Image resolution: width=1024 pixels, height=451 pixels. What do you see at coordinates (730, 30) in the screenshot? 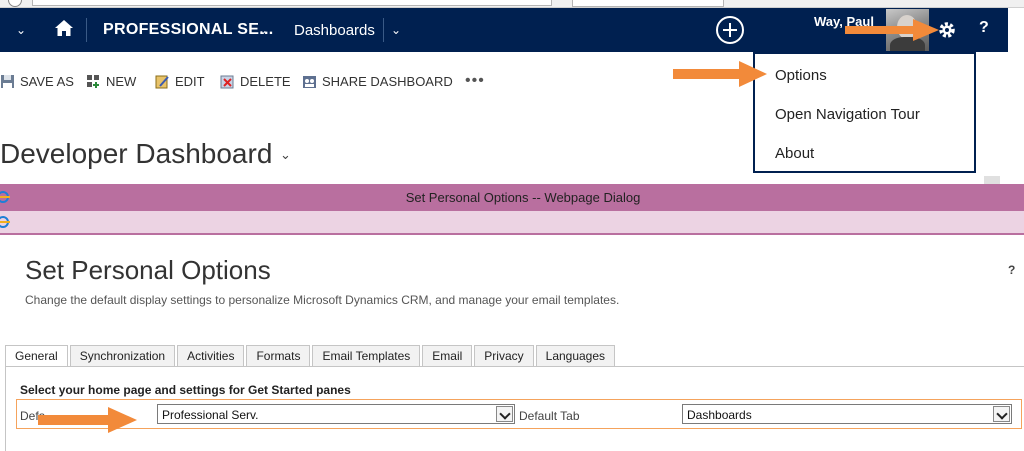
I see `create-record-plus-icon` at bounding box center [730, 30].